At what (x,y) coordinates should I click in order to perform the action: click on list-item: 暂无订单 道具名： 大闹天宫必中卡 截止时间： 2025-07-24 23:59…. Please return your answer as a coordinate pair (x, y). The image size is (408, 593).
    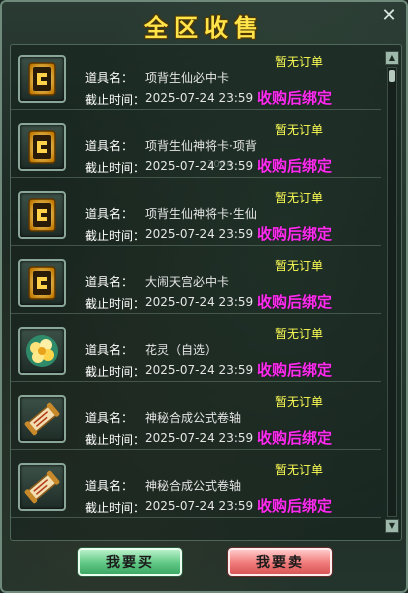
    Looking at the image, I should click on (196, 281).